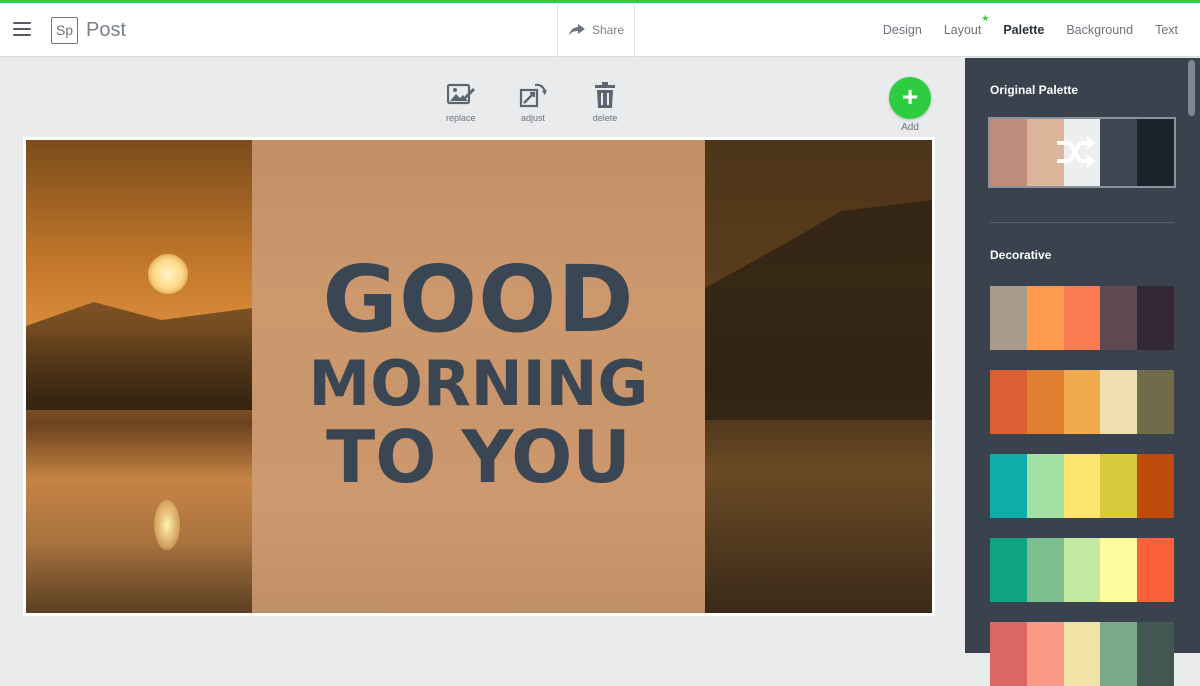 The width and height of the screenshot is (1200, 686). I want to click on top-nav: Design Layout ★ Palette Background Text, so click(1041, 30).